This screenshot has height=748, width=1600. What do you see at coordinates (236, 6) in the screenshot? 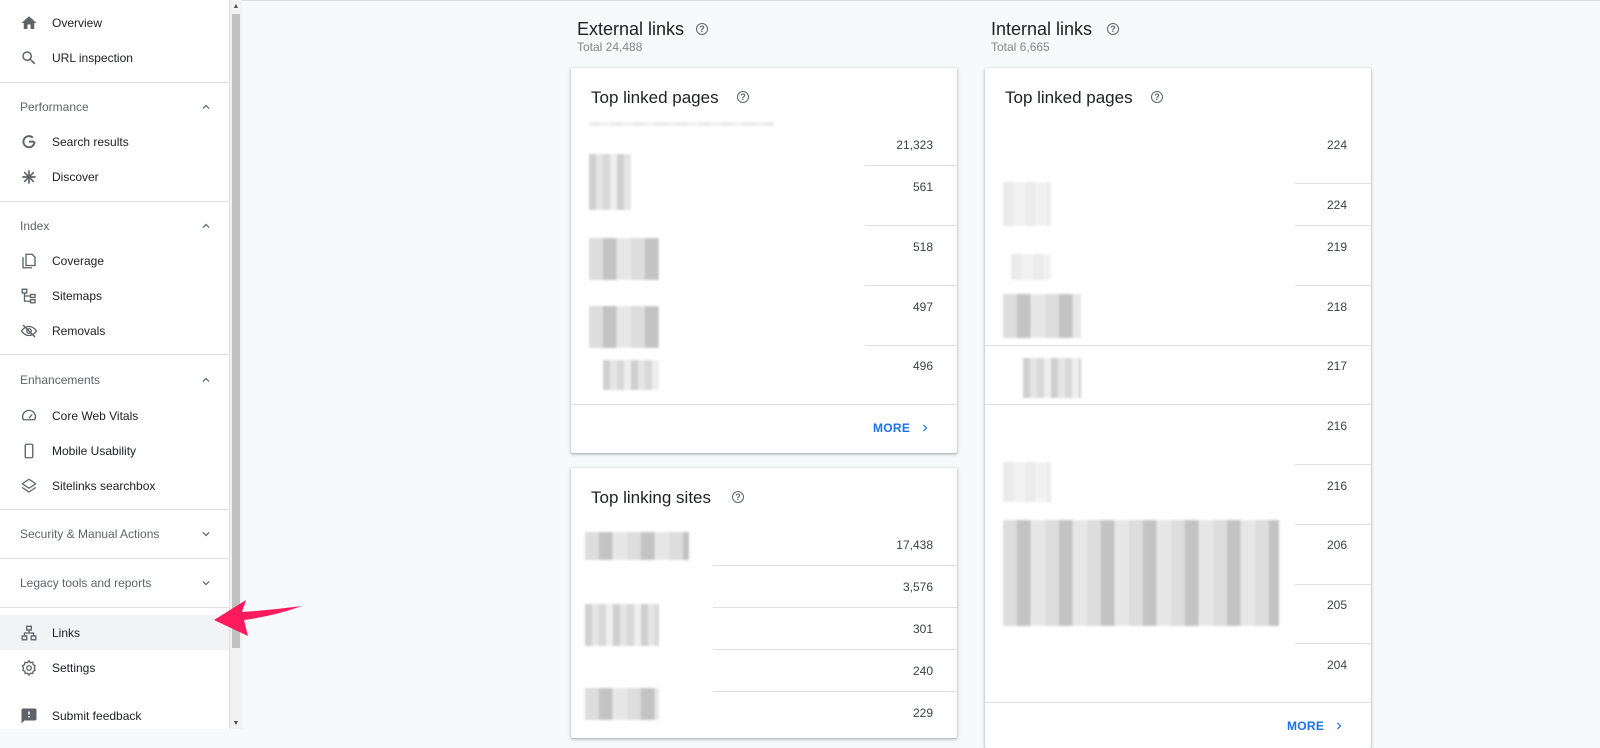
I see `scroll-up-arrow-icon: ▲` at bounding box center [236, 6].